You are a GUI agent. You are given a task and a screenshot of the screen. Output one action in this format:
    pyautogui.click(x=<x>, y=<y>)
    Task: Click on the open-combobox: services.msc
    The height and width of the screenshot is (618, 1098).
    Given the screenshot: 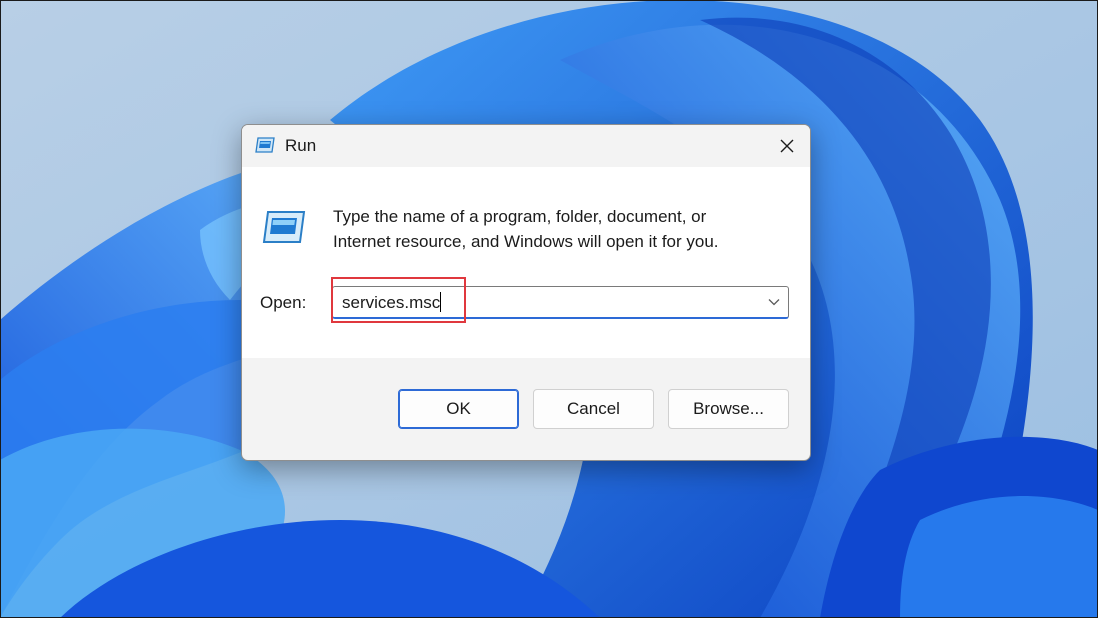 What is the action you would take?
    pyautogui.click(x=560, y=302)
    